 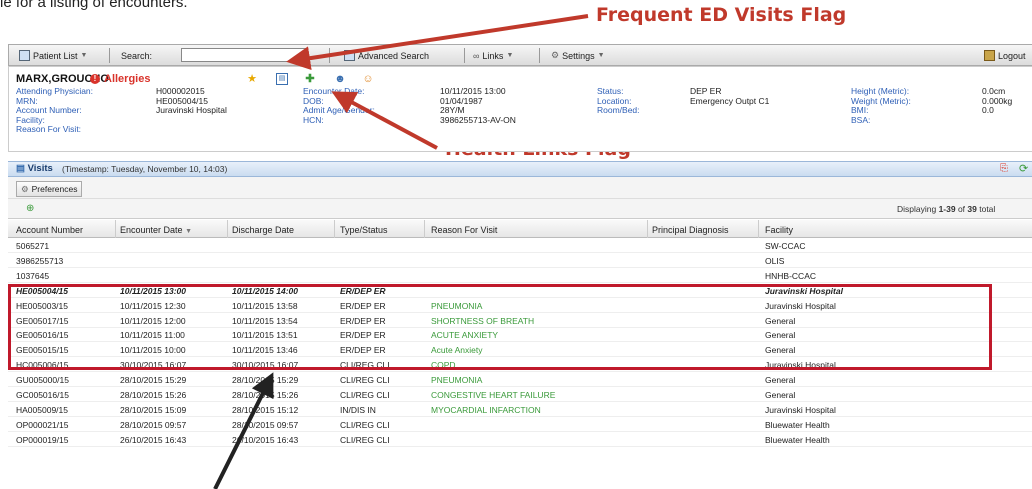 I want to click on table-cell: SW-CCAC, so click(x=785, y=246).